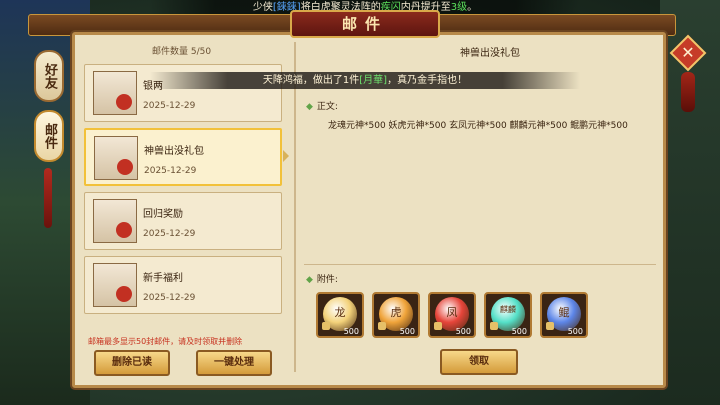 The width and height of the screenshot is (720, 405). Describe the element at coordinates (479, 362) in the screenshot. I see `claim-button: 领取` at that location.